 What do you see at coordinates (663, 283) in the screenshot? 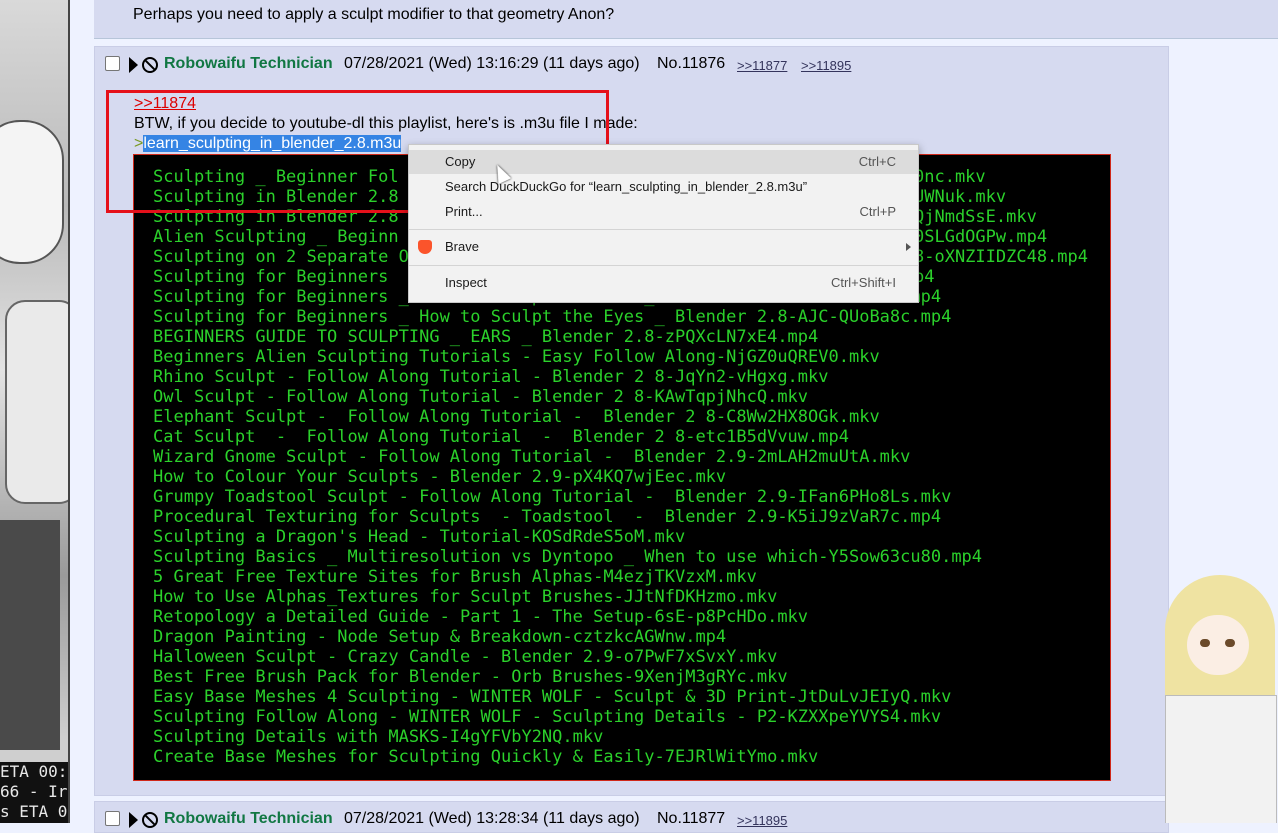
I see `menu-item-inspect: Inspect Ctrl+Shift+I` at bounding box center [663, 283].